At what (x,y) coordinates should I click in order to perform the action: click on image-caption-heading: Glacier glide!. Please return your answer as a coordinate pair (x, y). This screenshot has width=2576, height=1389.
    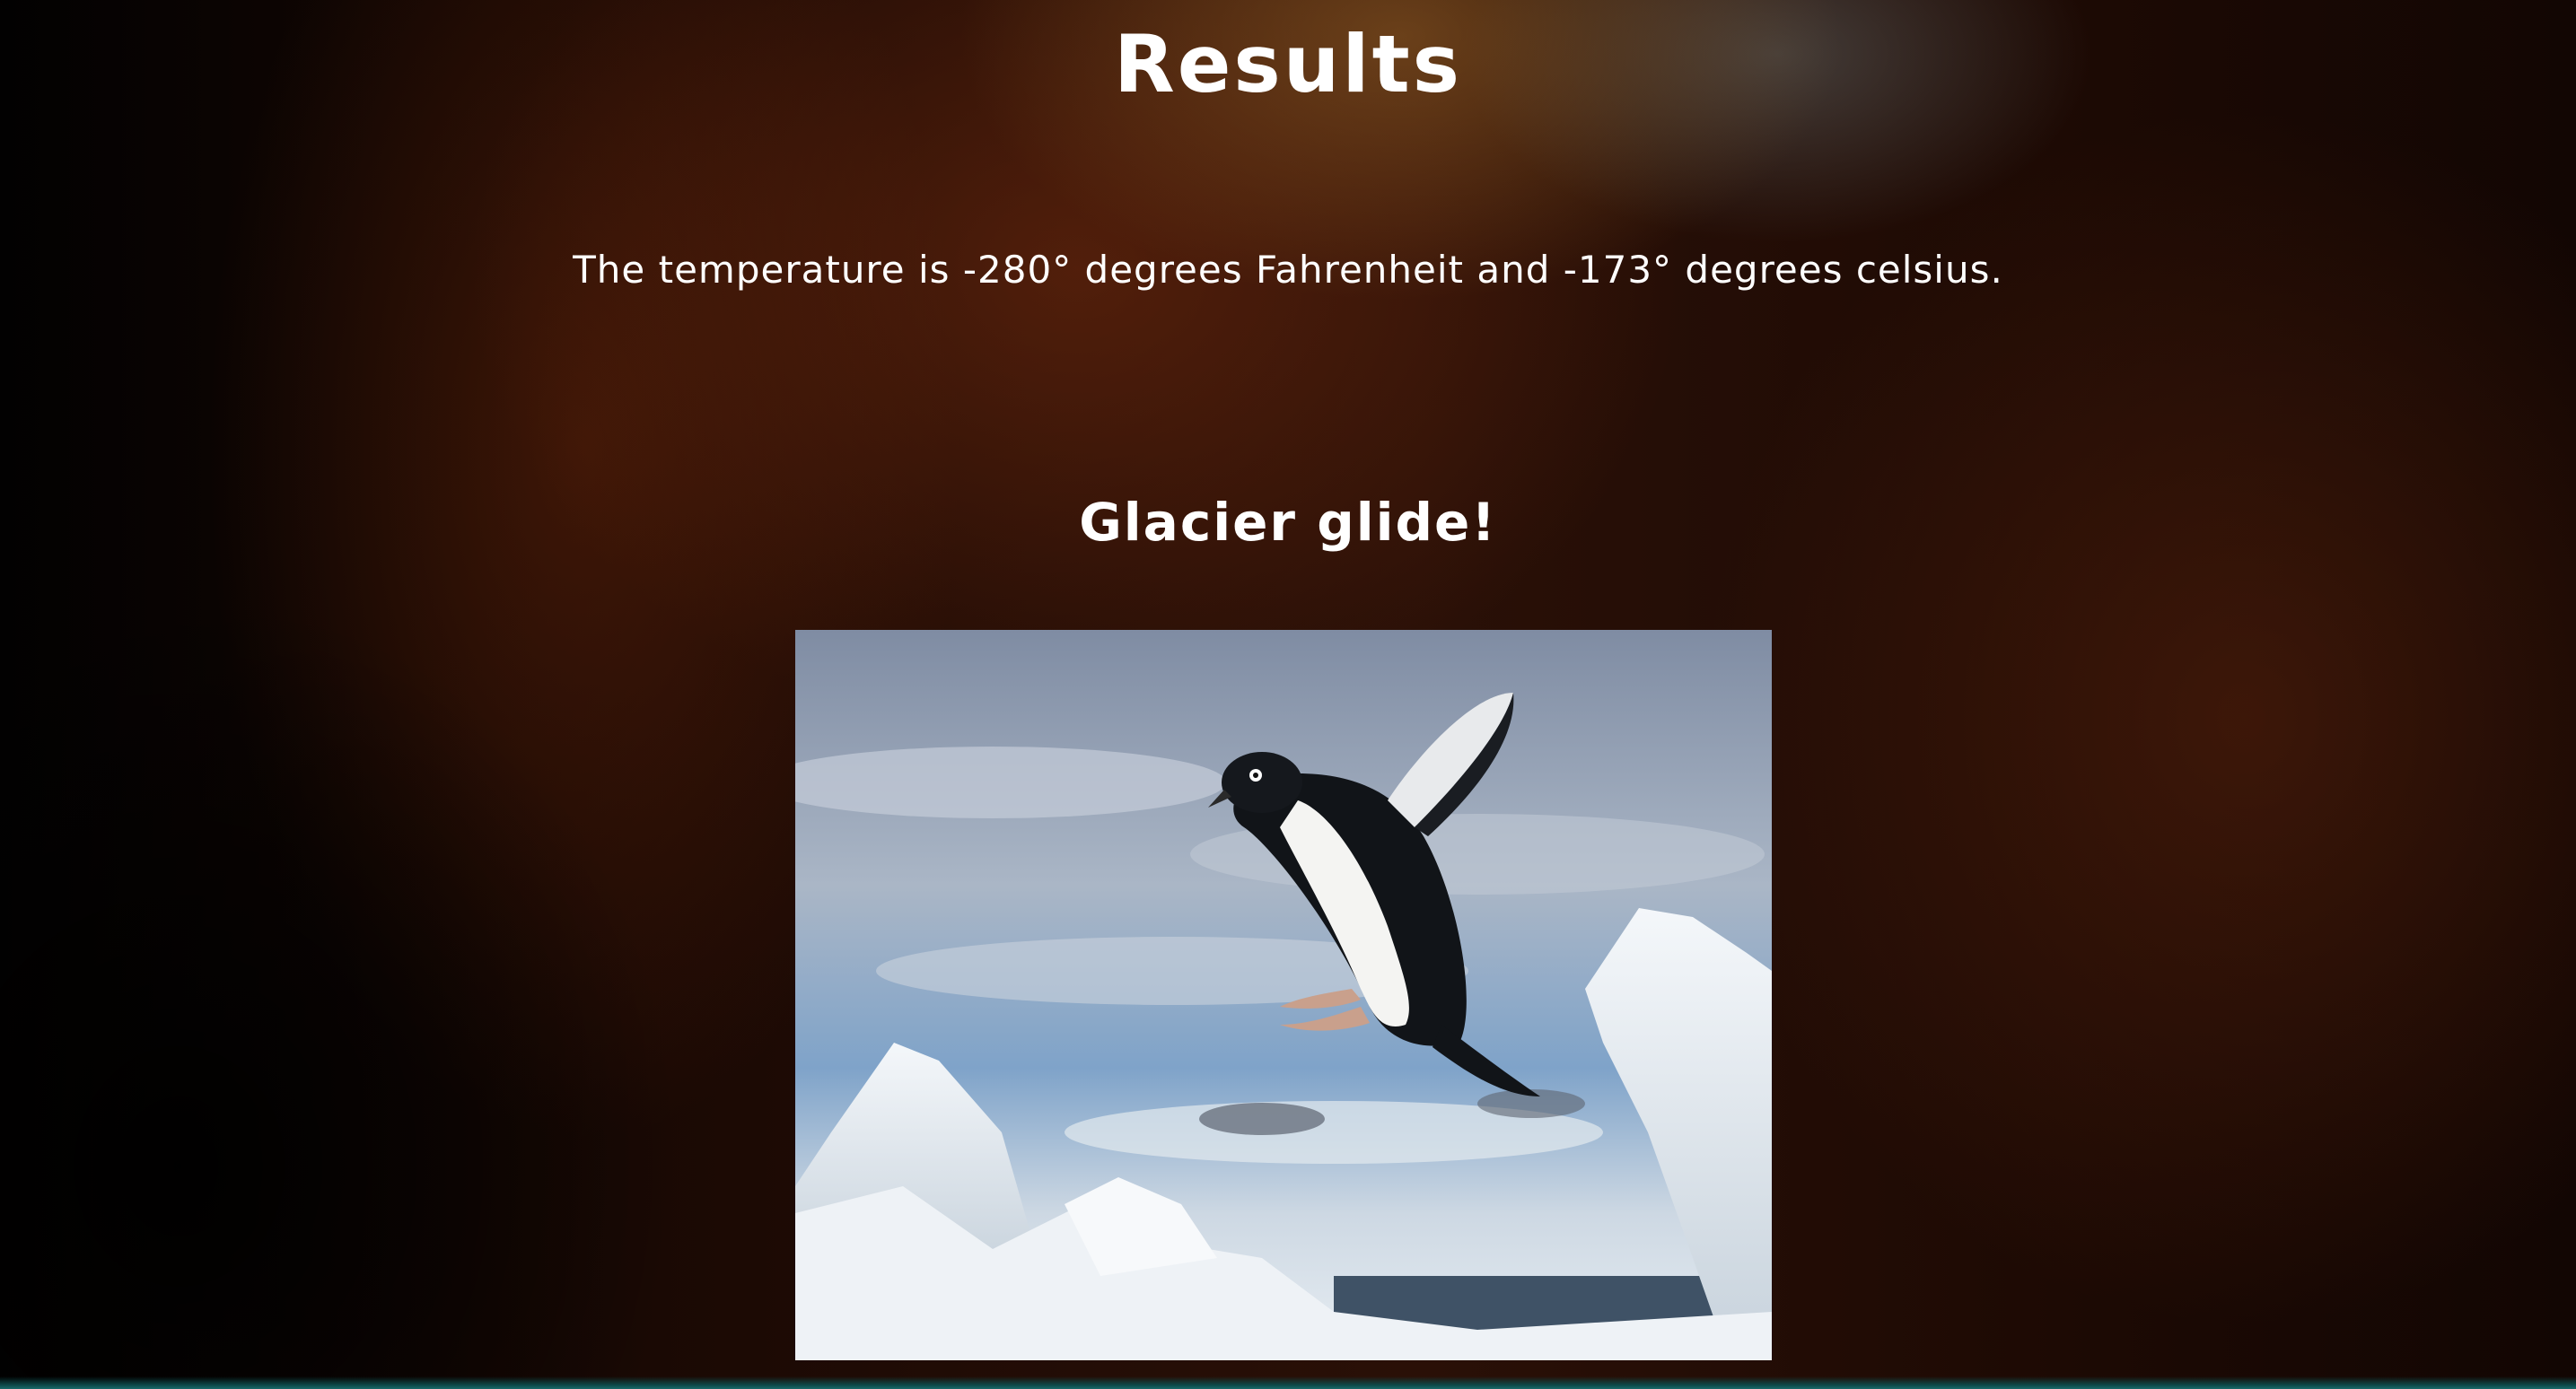
    Looking at the image, I should click on (1288, 522).